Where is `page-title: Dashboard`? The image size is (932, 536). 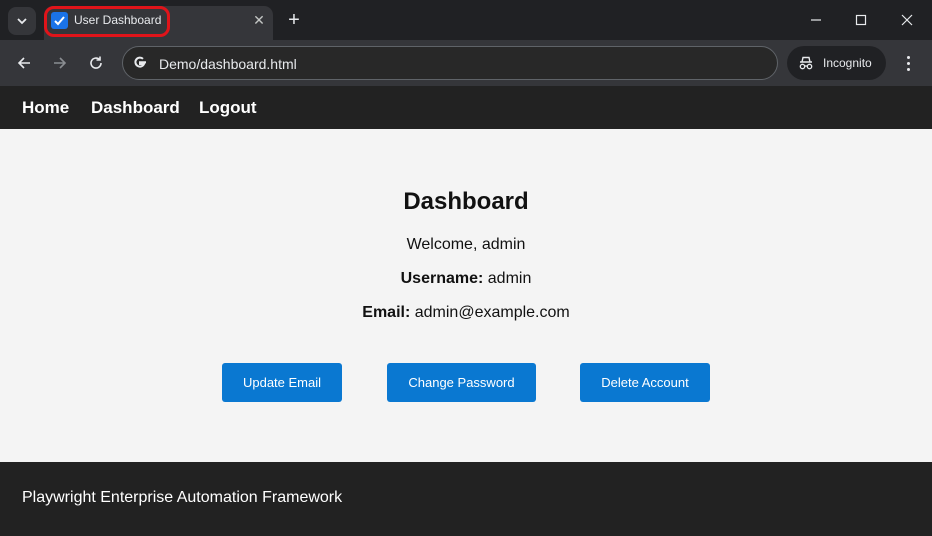
page-title: Dashboard is located at coordinates (466, 201).